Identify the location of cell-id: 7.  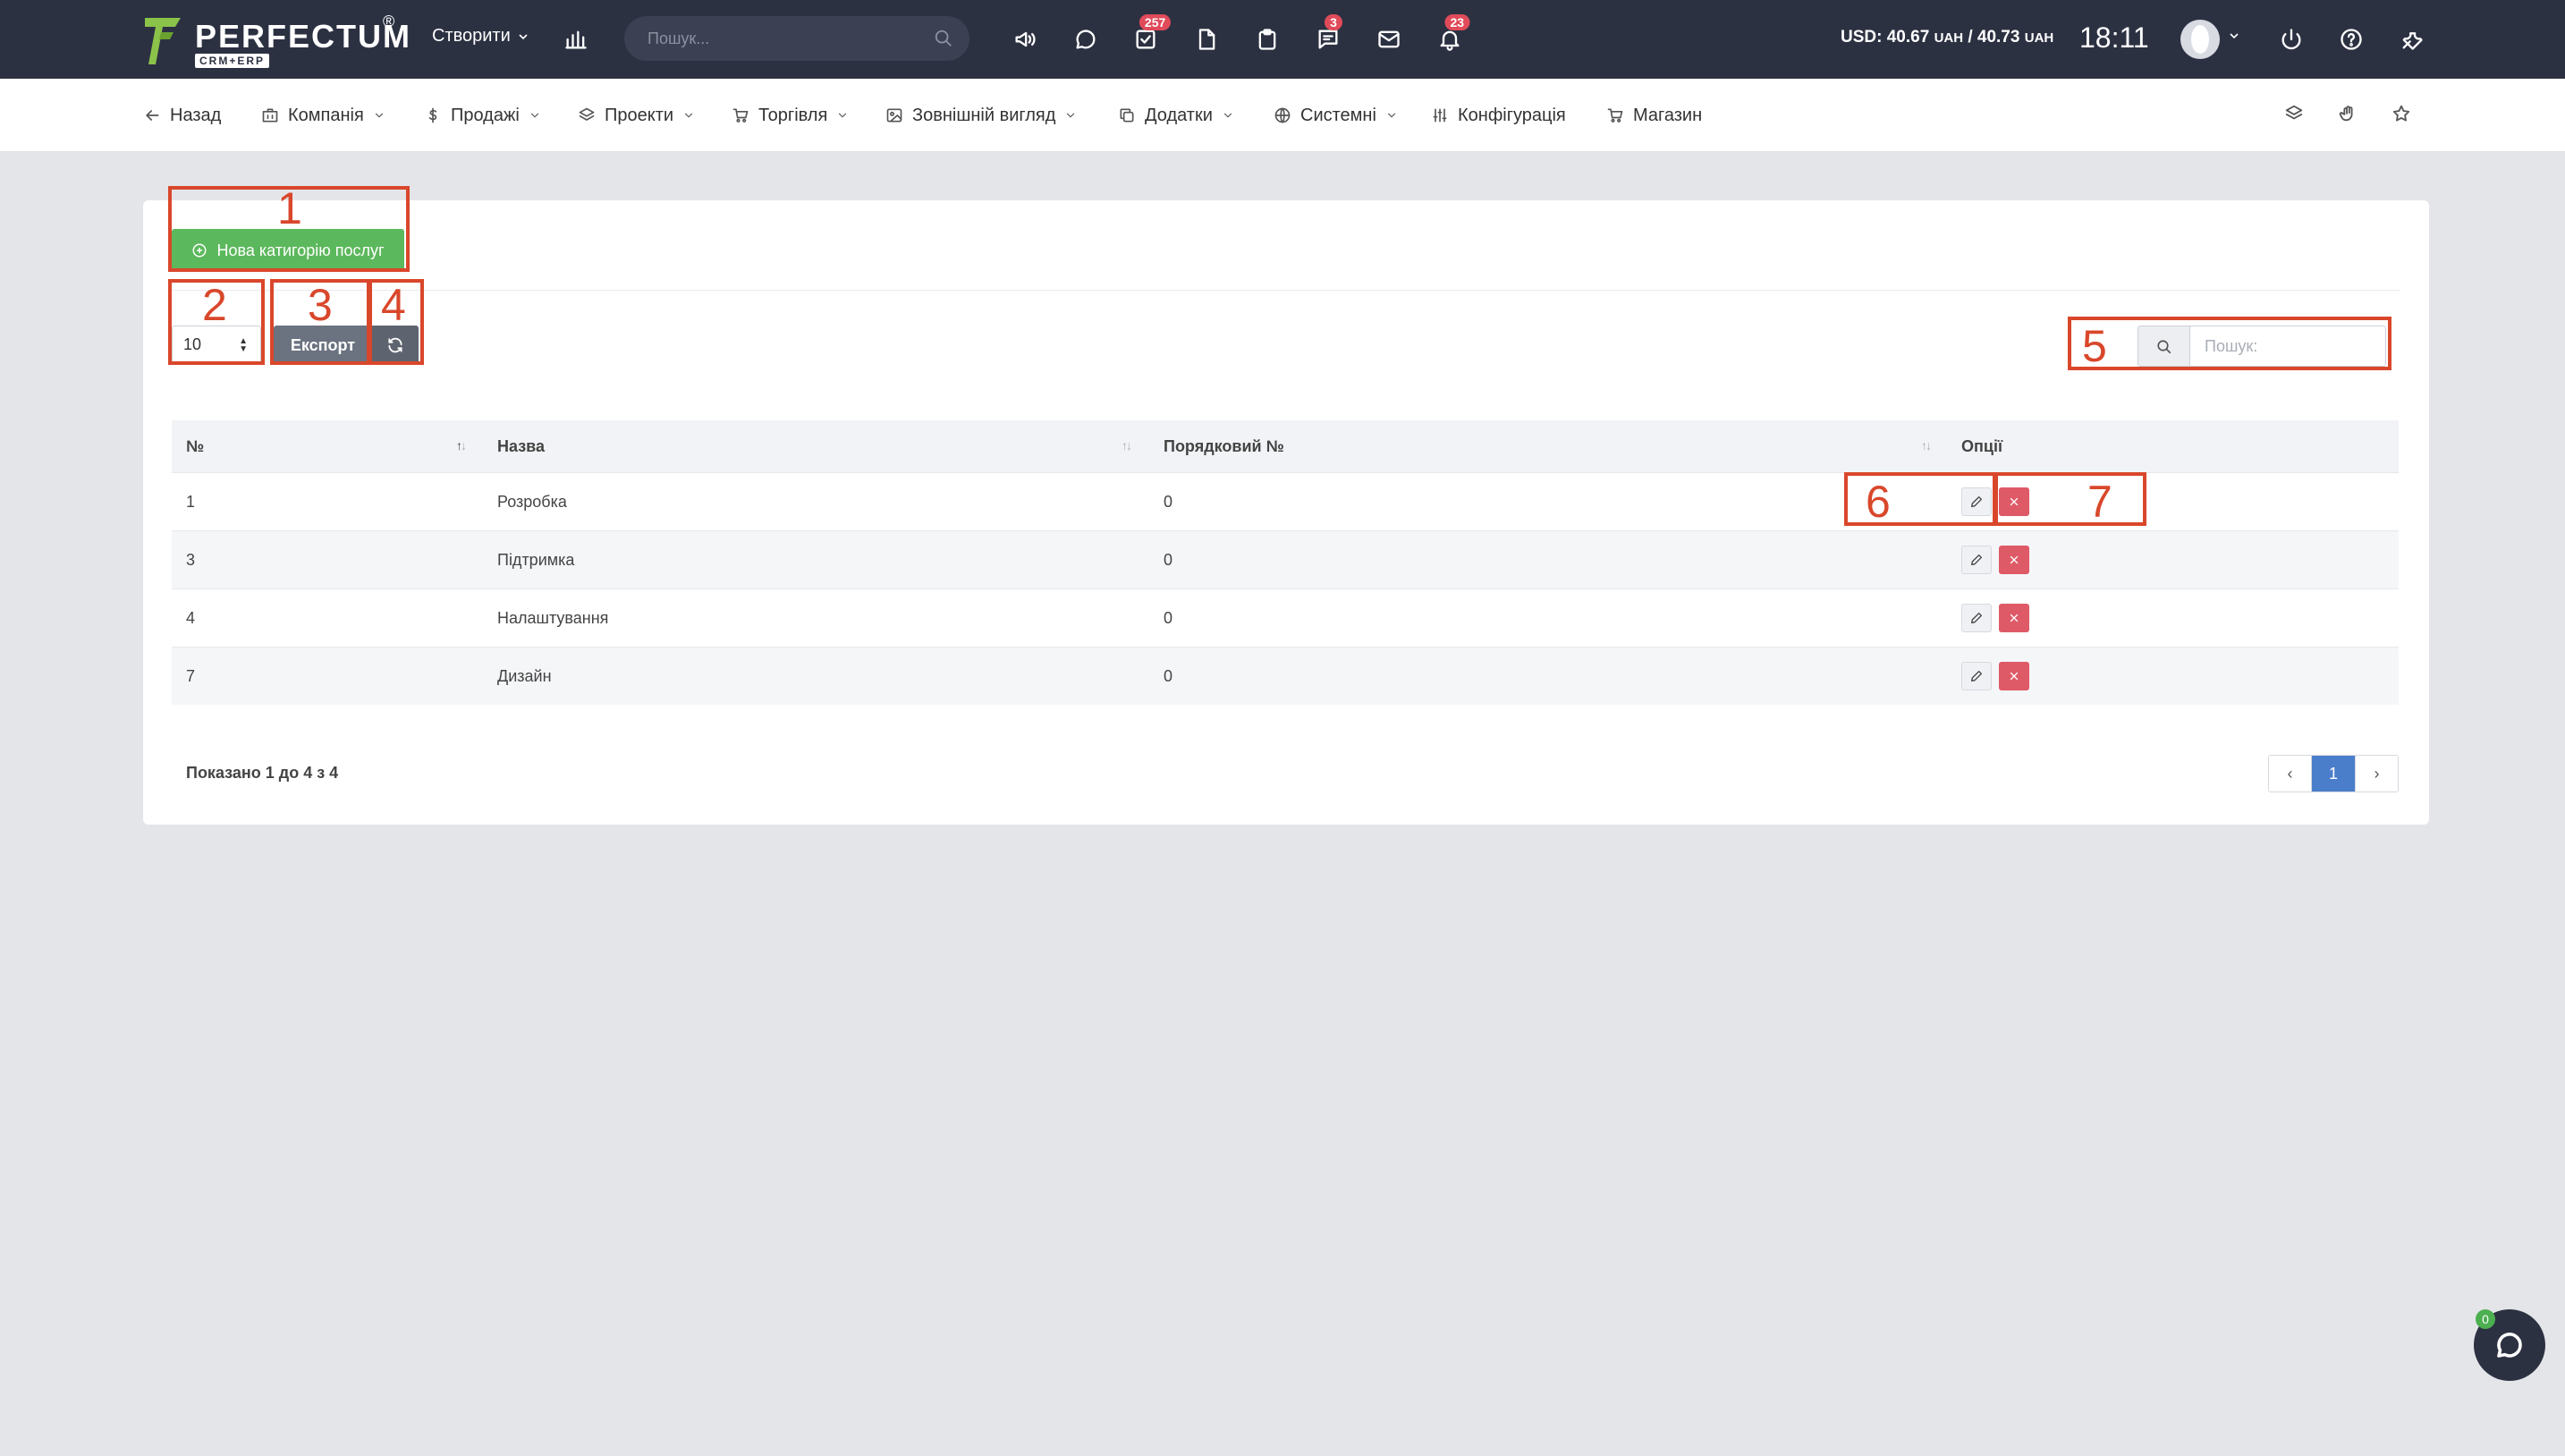
(191, 676).